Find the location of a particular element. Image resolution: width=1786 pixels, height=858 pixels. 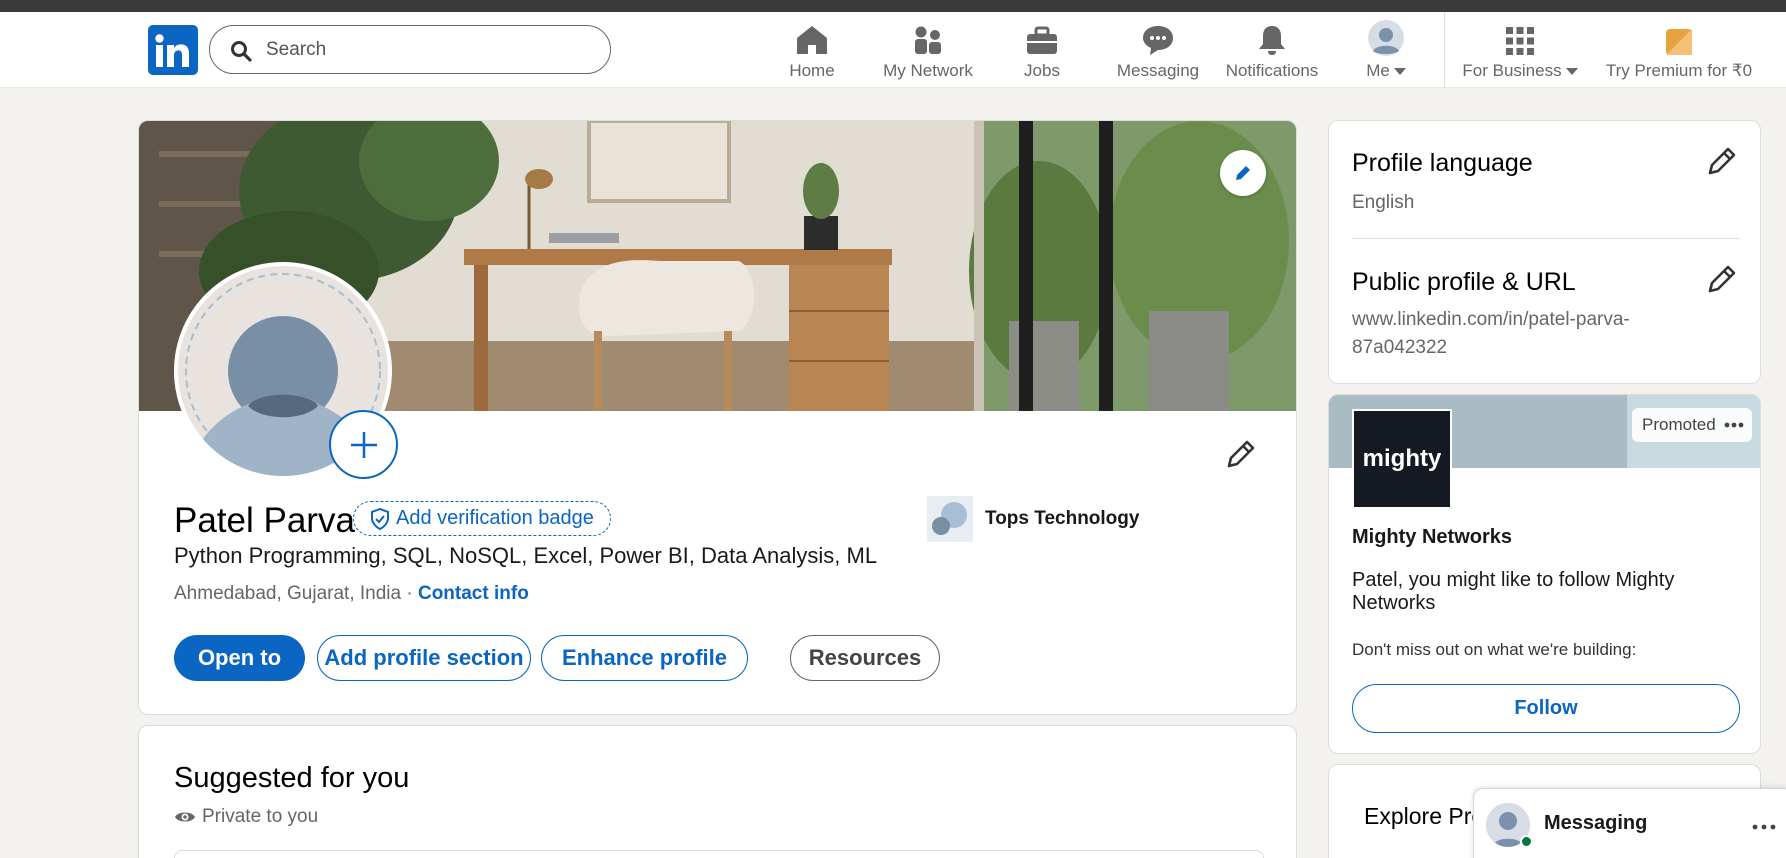

promoted-label: Promoted is located at coordinates (1679, 424).